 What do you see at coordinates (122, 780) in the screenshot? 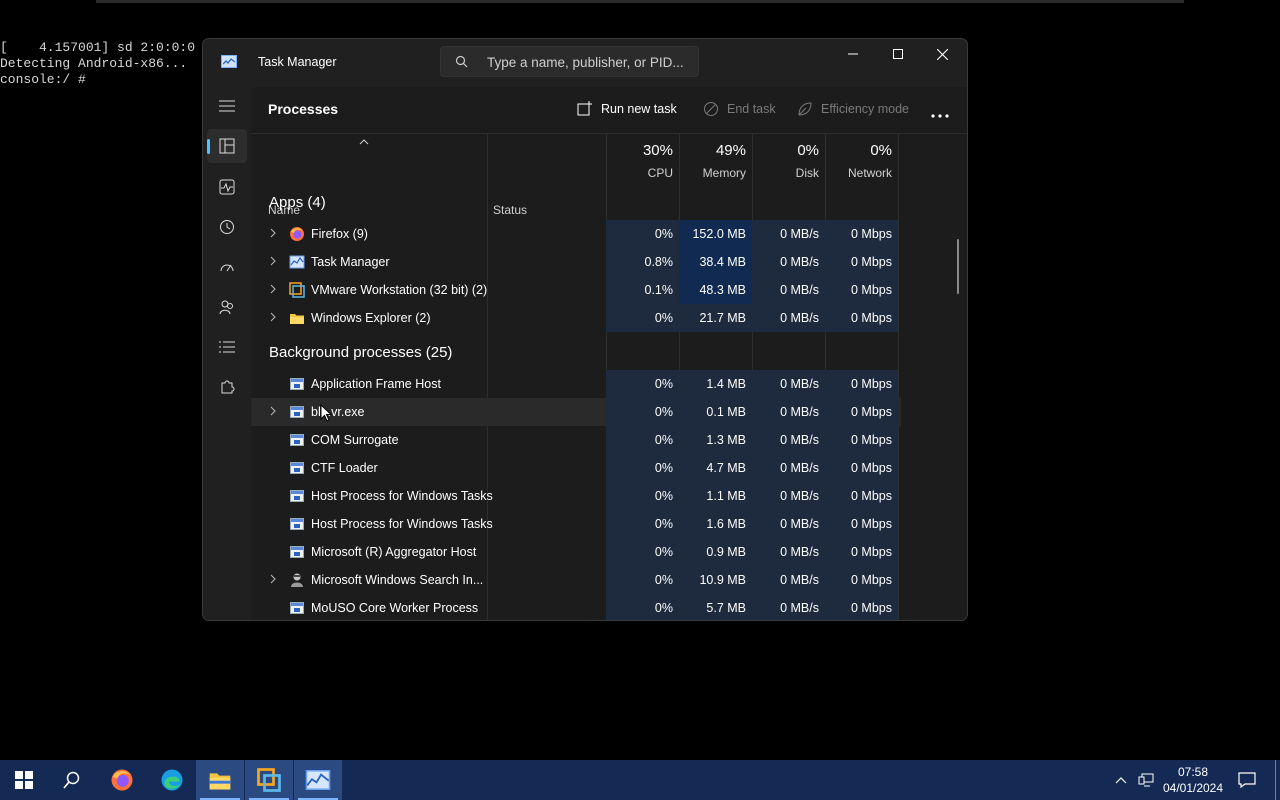
I see `taskbar-firefox` at bounding box center [122, 780].